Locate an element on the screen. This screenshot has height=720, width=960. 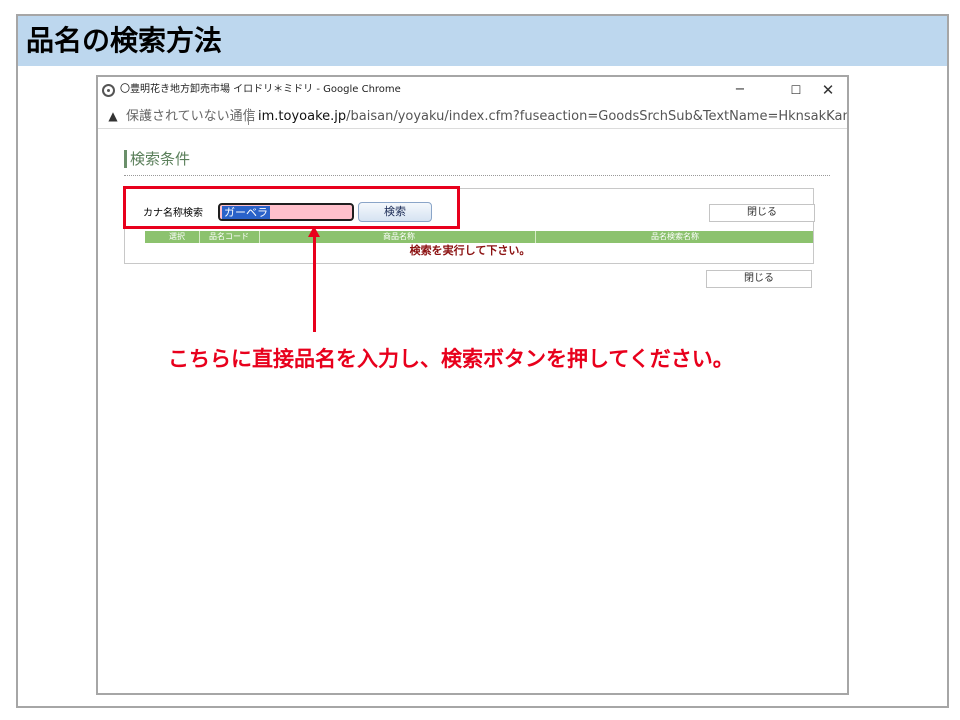
section-divider is located at coordinates (477, 175).